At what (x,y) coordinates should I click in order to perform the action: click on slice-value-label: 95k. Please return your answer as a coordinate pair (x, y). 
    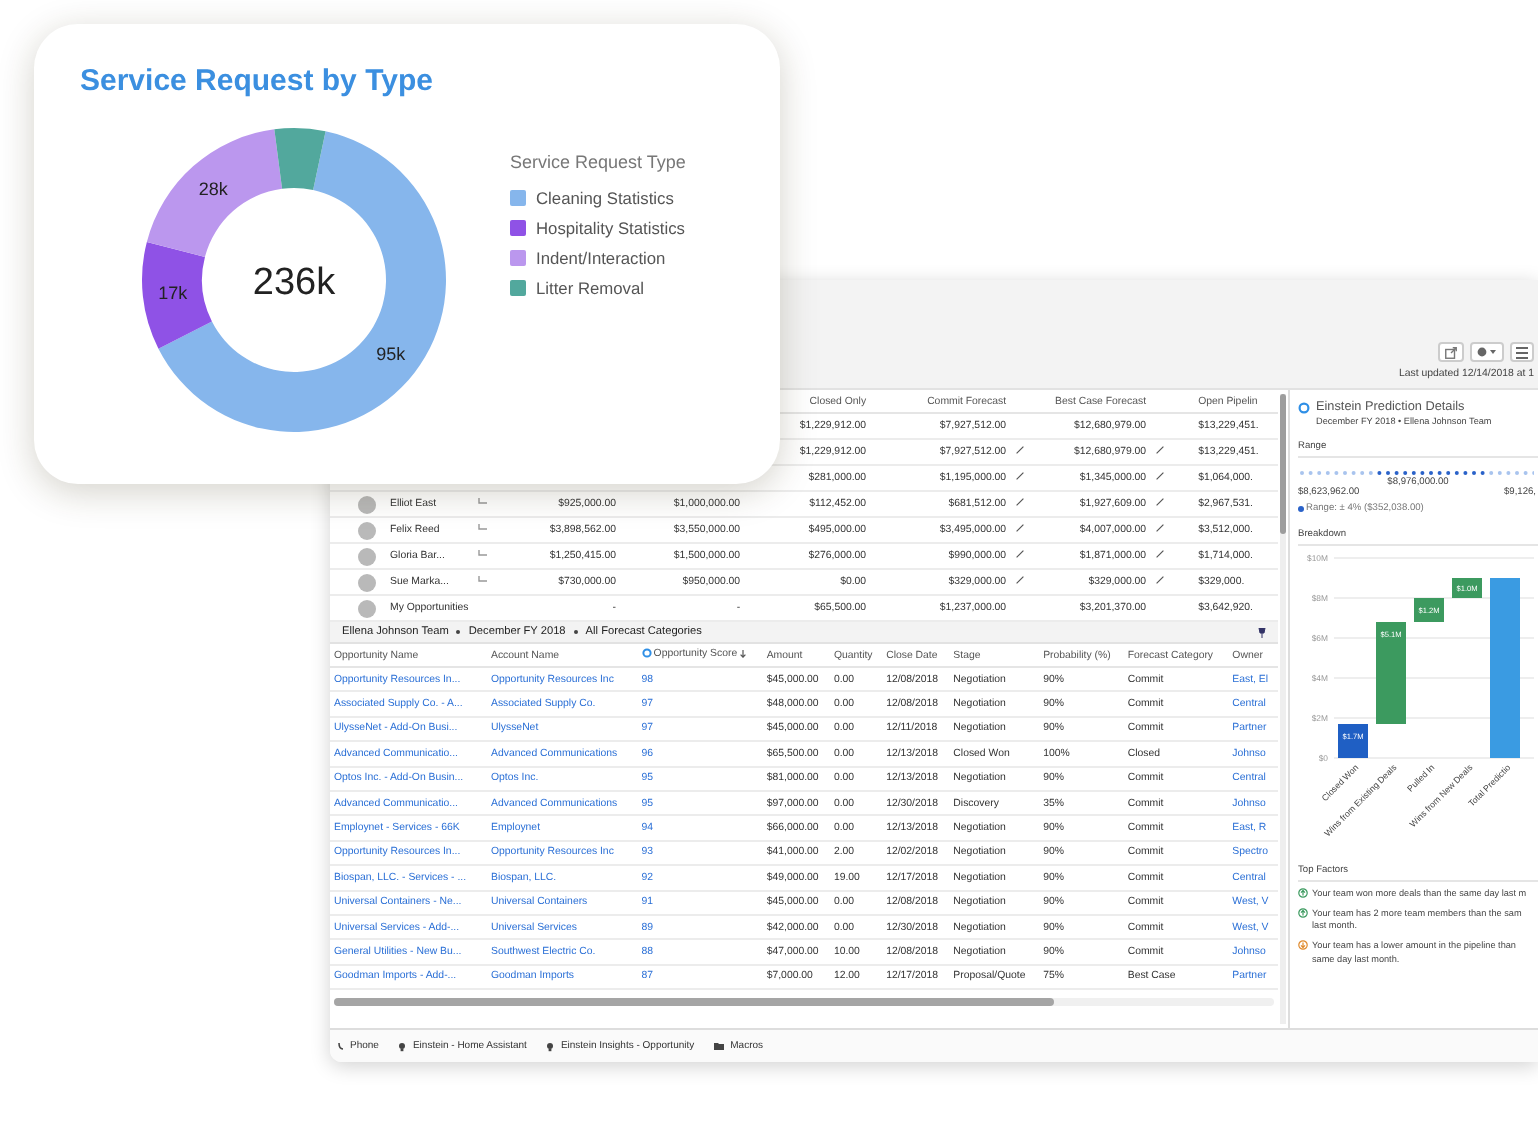
    Looking at the image, I should click on (391, 354).